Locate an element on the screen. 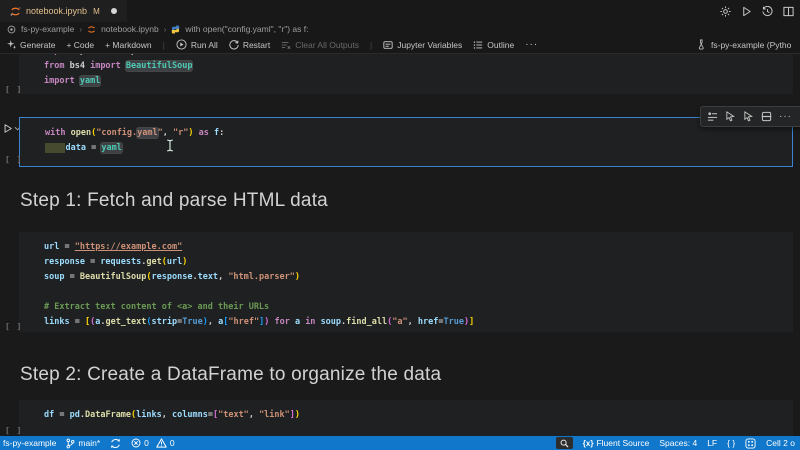 The height and width of the screenshot is (450, 800). fluent-braces-icon: {x} is located at coordinates (588, 443).